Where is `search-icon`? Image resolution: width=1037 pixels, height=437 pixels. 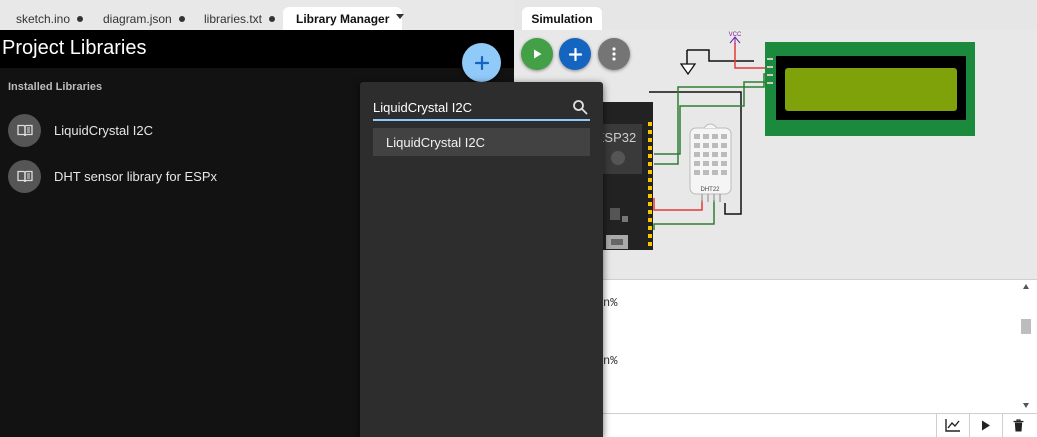 search-icon is located at coordinates (580, 107).